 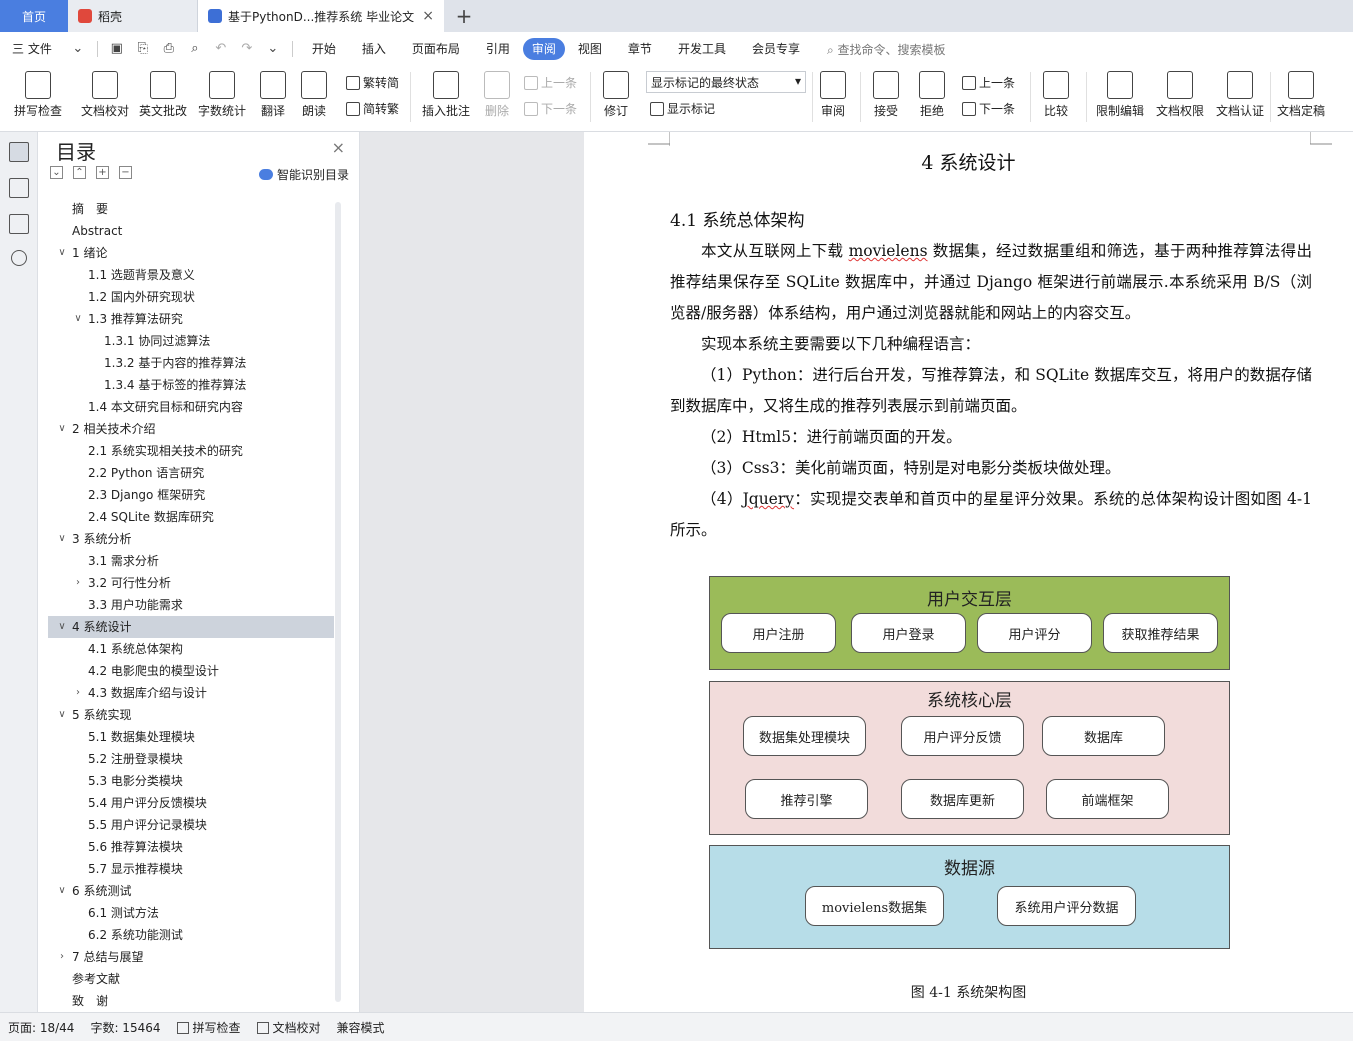 What do you see at coordinates (338, 147) in the screenshot?
I see `close-icon: ×` at bounding box center [338, 147].